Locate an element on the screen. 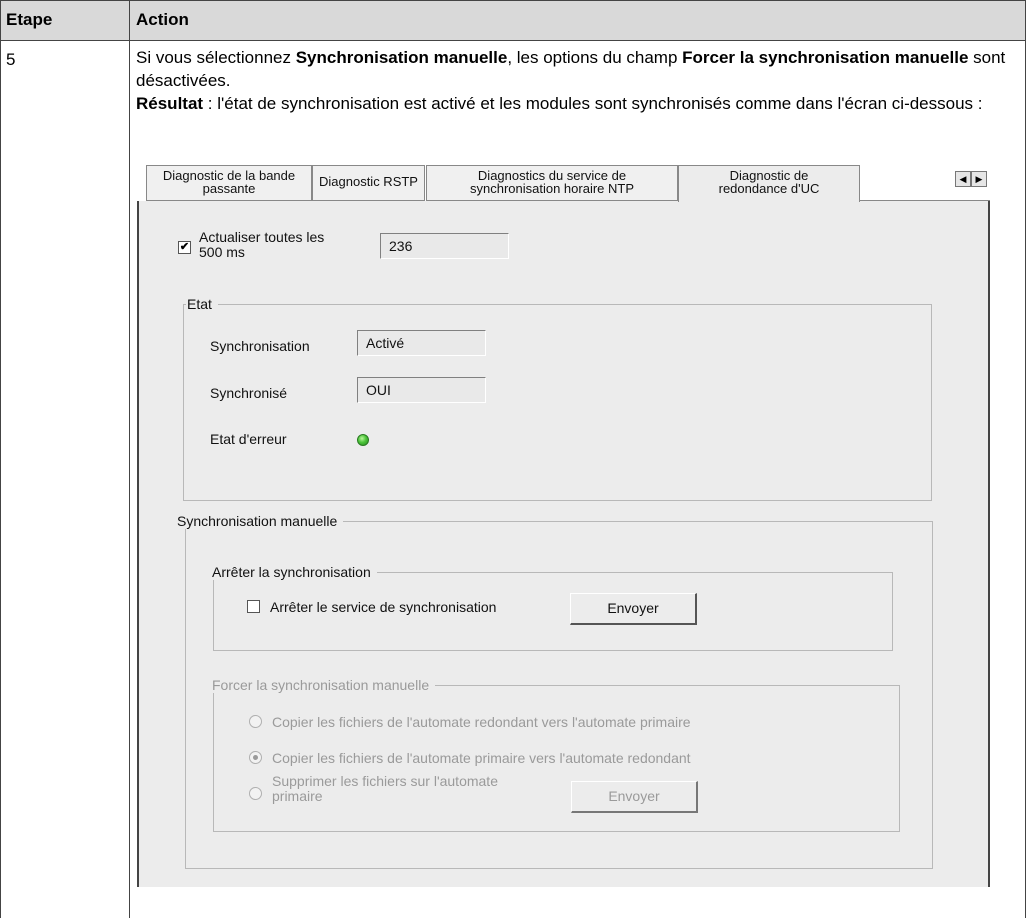 Image resolution: width=1027 pixels, height=918 pixels. force-option3-radio is located at coordinates (255, 793).